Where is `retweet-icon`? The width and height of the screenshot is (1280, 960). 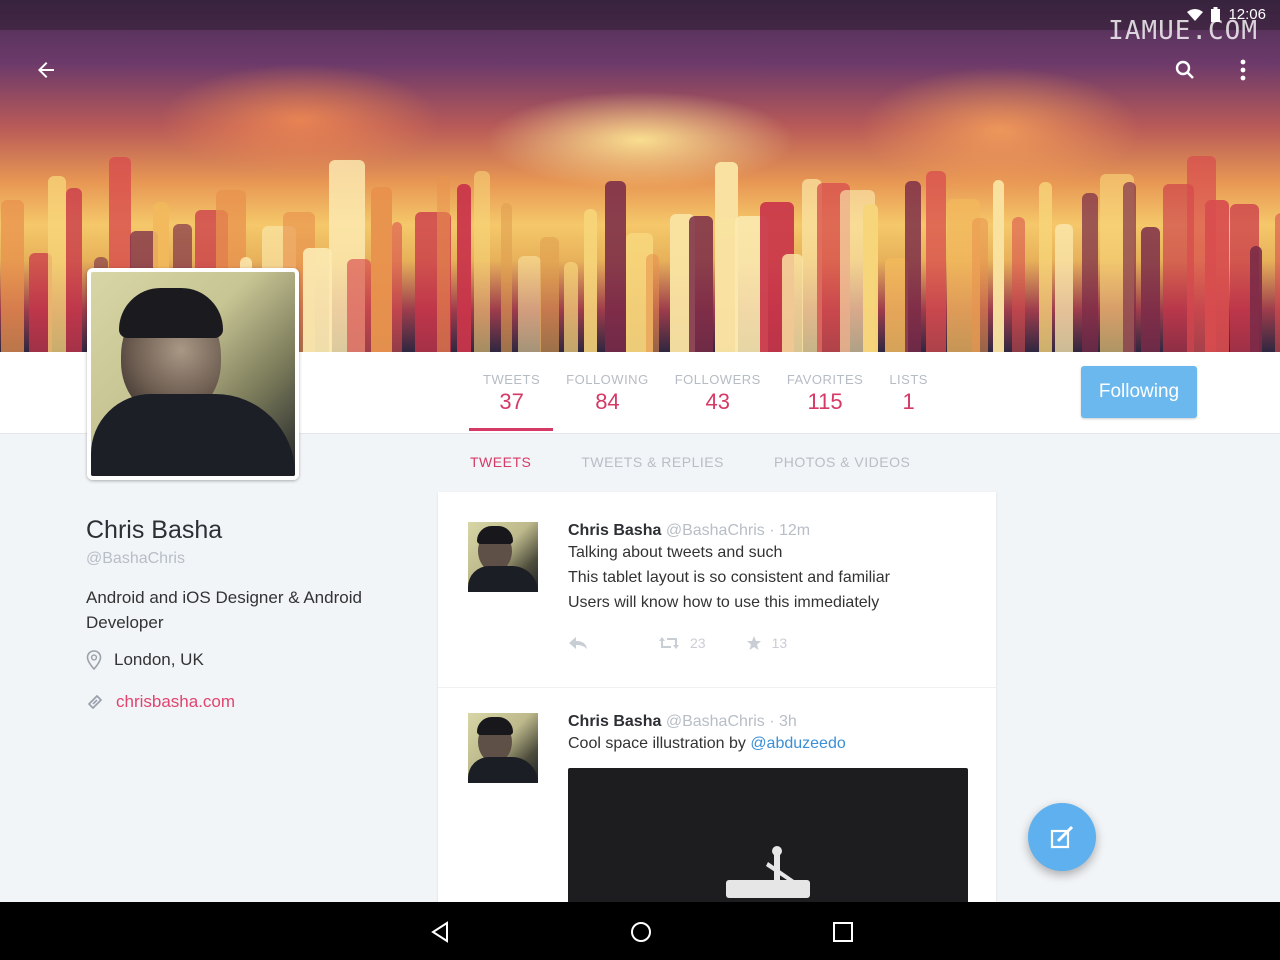
retweet-icon is located at coordinates (669, 643).